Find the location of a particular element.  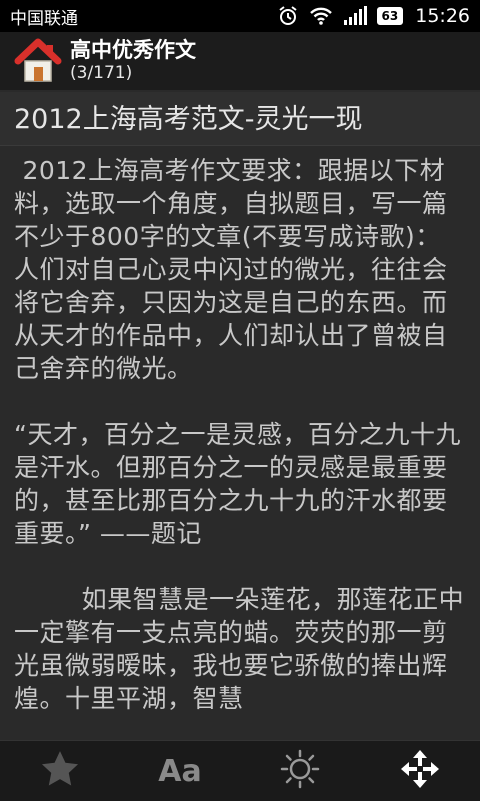

wifi-icon is located at coordinates (321, 16).